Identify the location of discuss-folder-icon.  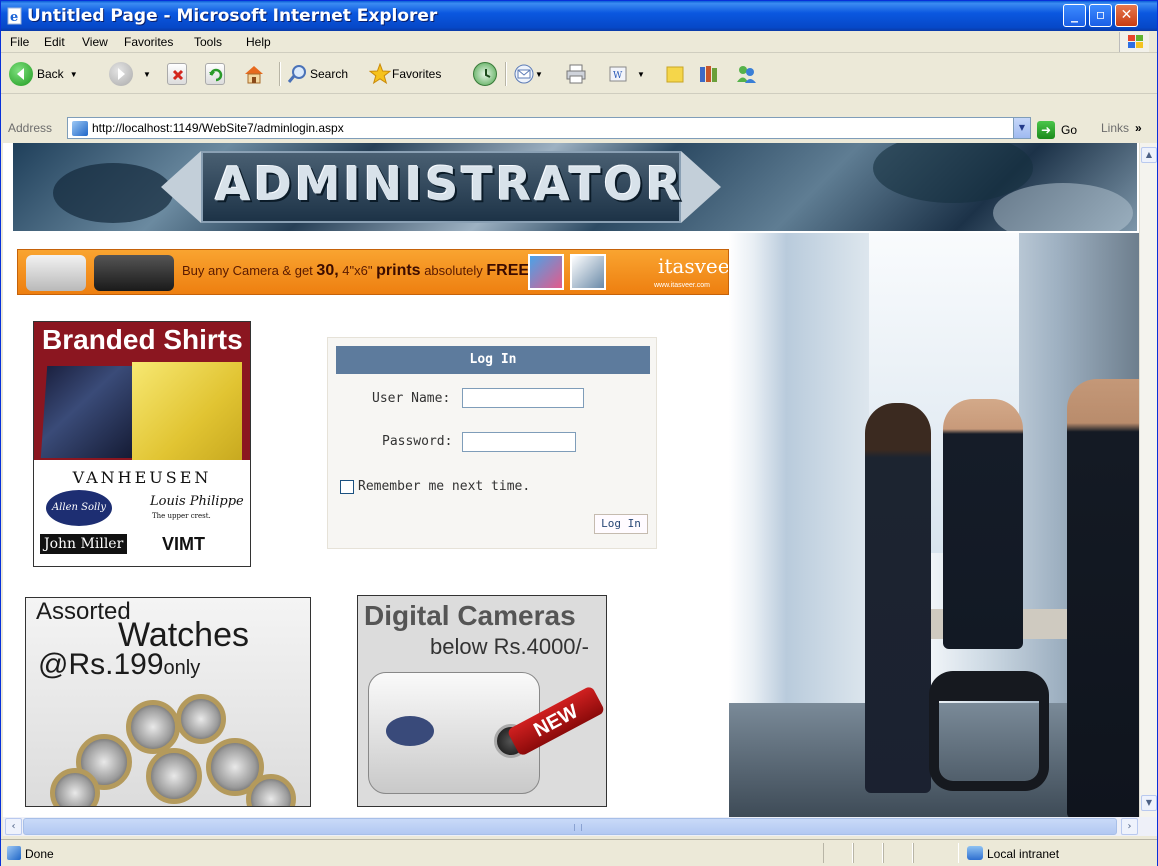
(675, 74).